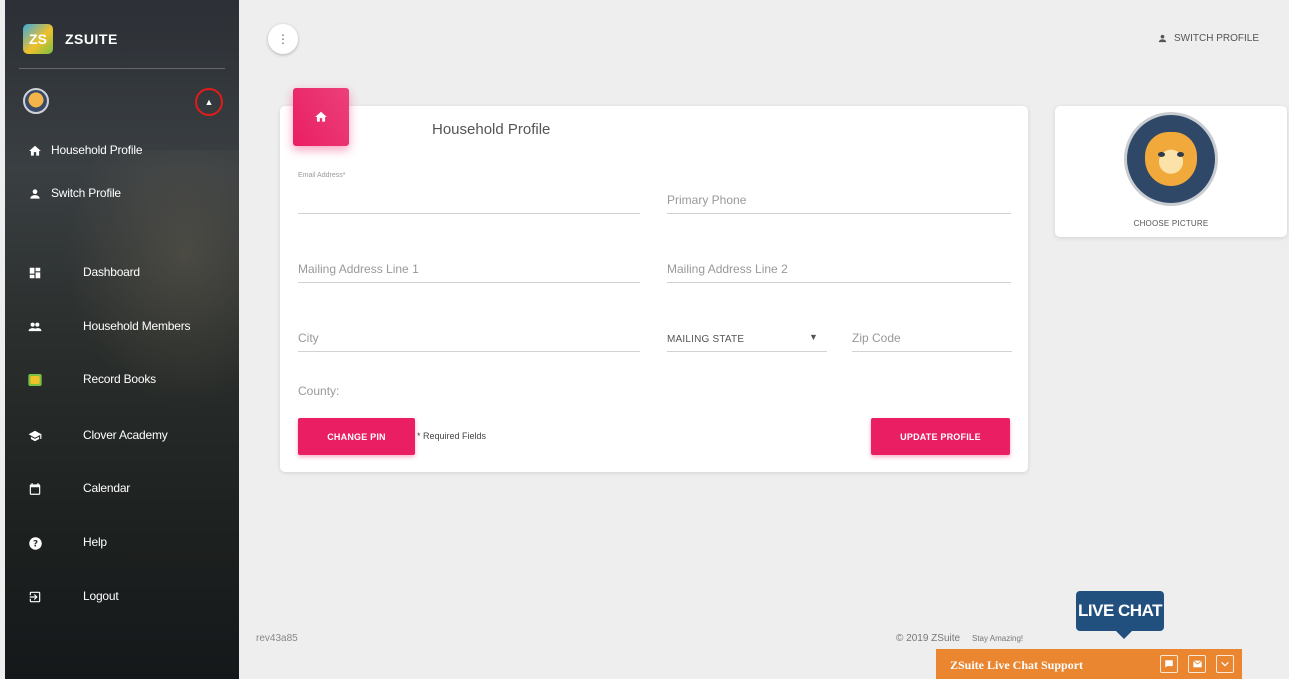  What do you see at coordinates (97, 150) in the screenshot?
I see `sidebar-item-label: Household Profile` at bounding box center [97, 150].